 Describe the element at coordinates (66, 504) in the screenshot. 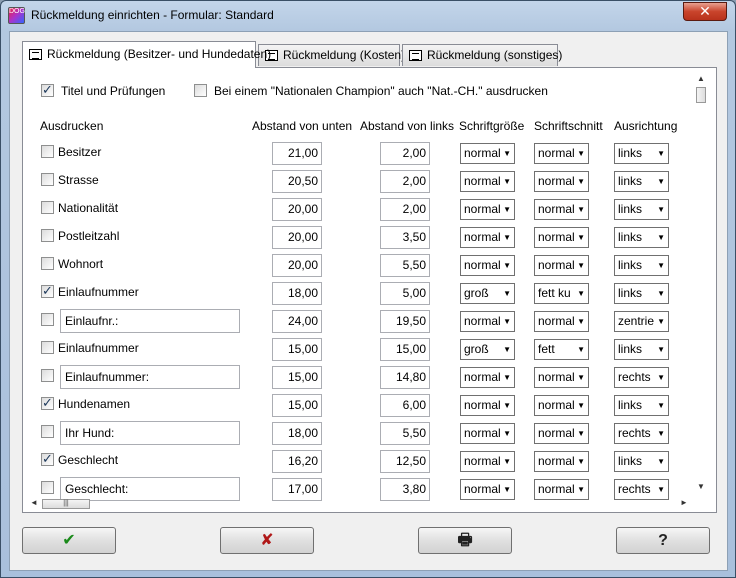

I see `horizontal-scroll-thumb: |||` at that location.